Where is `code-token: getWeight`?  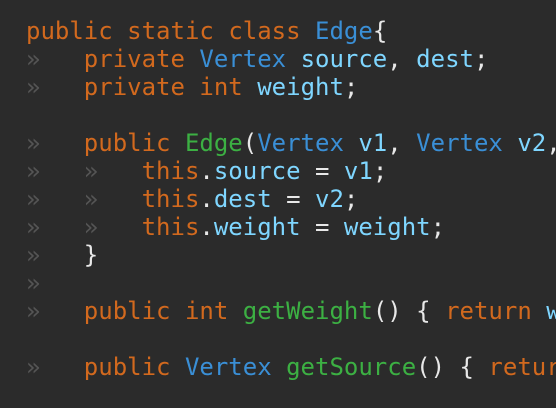 code-token: getWeight is located at coordinates (307, 311).